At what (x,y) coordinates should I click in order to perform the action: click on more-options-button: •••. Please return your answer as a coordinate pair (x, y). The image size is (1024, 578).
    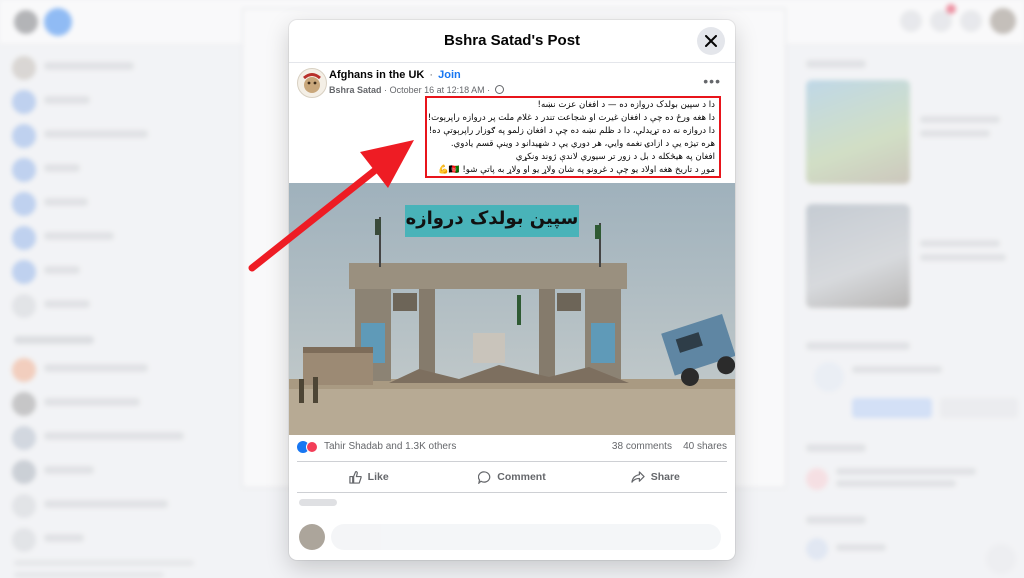
    Looking at the image, I should click on (712, 81).